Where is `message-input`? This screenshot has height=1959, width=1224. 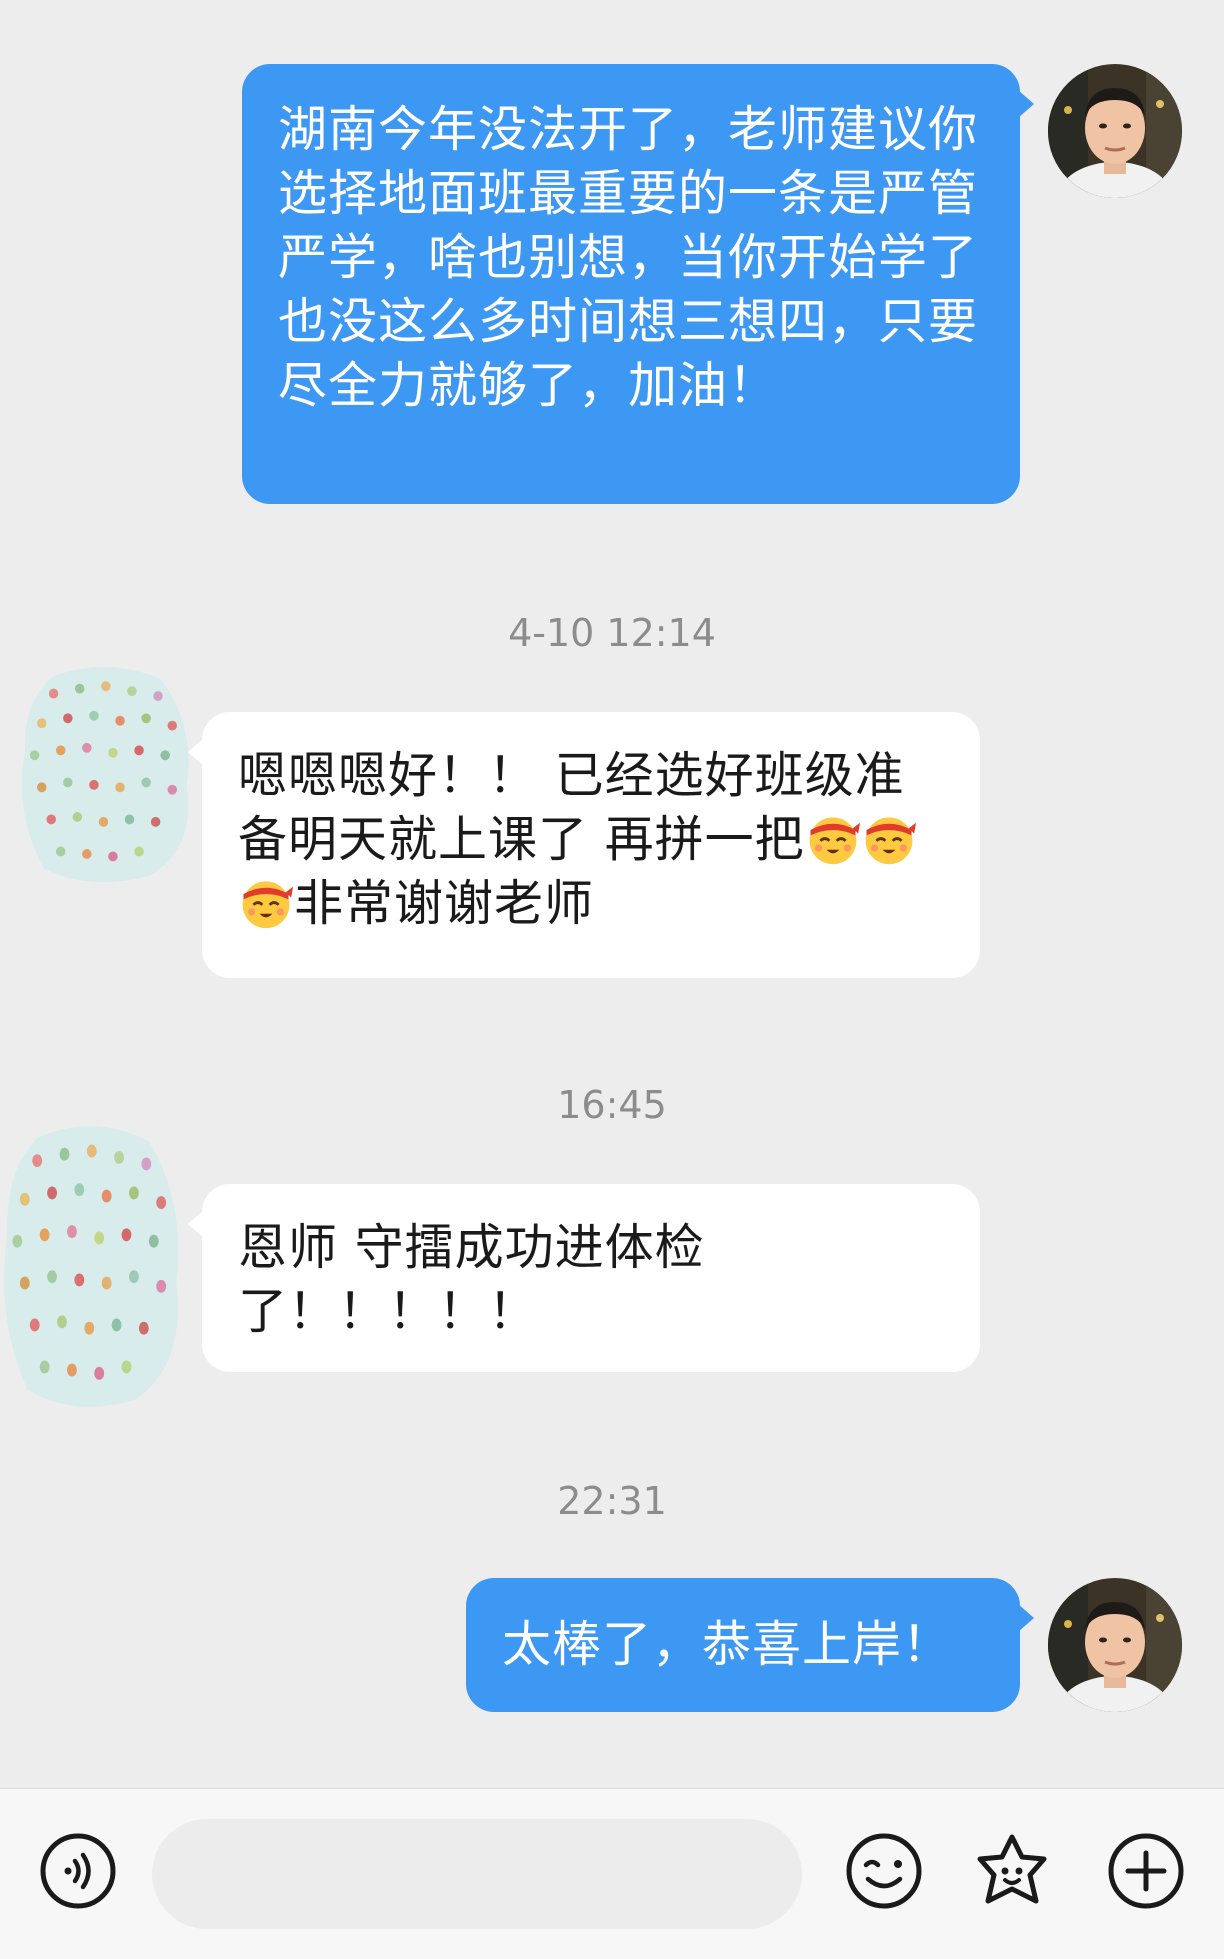 message-input is located at coordinates (477, 1874).